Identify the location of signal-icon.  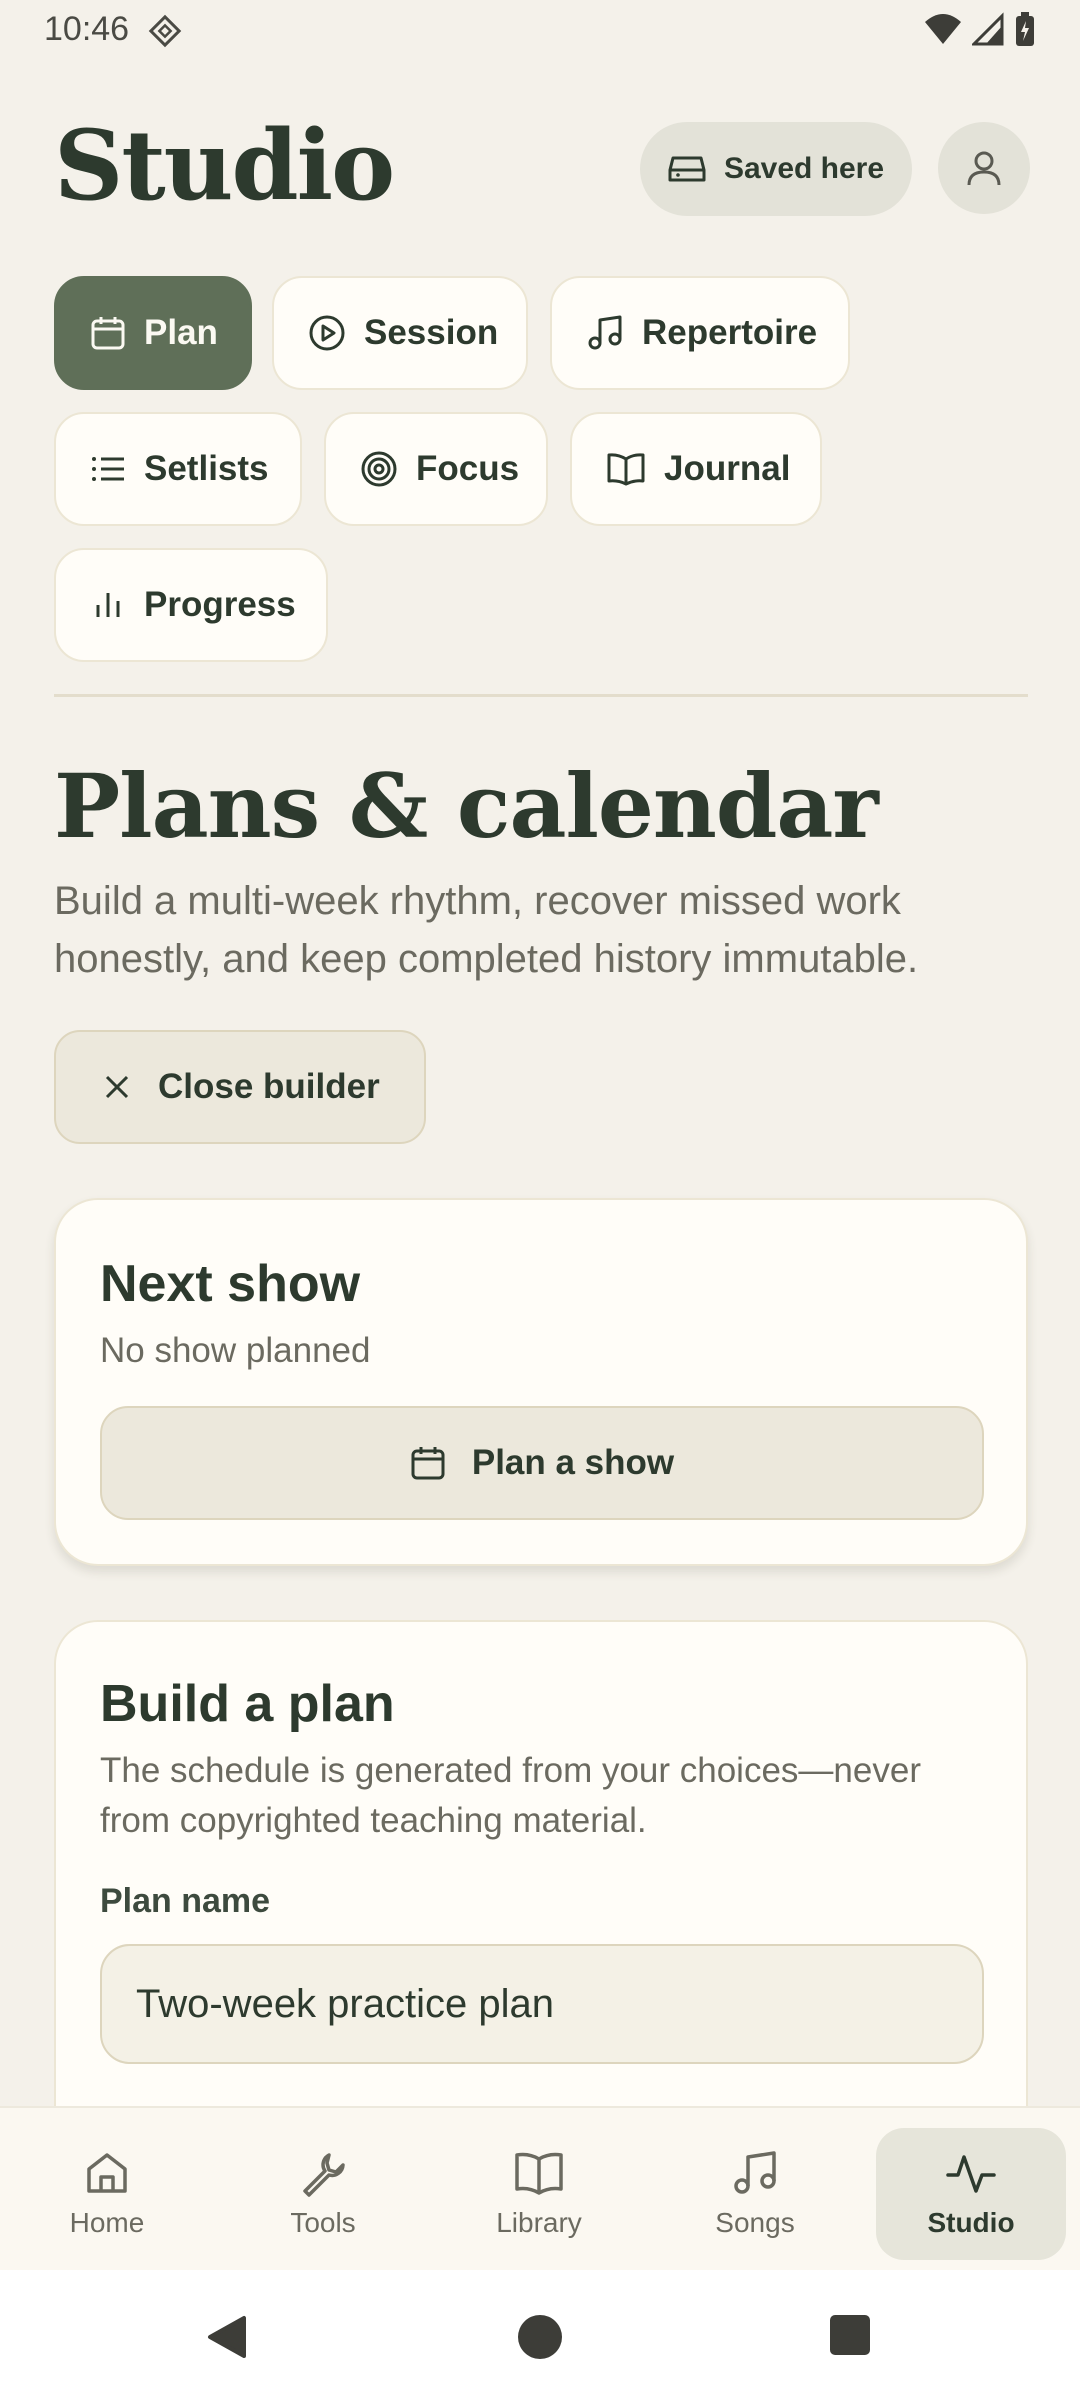
(988, 30).